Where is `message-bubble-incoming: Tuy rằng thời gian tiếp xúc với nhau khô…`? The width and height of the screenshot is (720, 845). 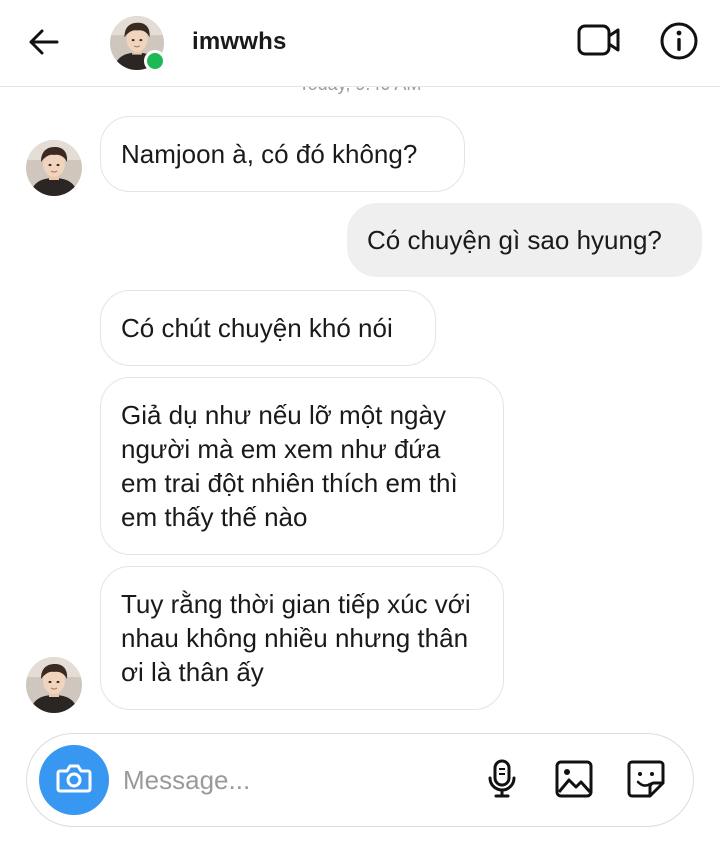
message-bubble-incoming: Tuy rằng thời gian tiếp xúc với nhau khô… is located at coordinates (302, 638).